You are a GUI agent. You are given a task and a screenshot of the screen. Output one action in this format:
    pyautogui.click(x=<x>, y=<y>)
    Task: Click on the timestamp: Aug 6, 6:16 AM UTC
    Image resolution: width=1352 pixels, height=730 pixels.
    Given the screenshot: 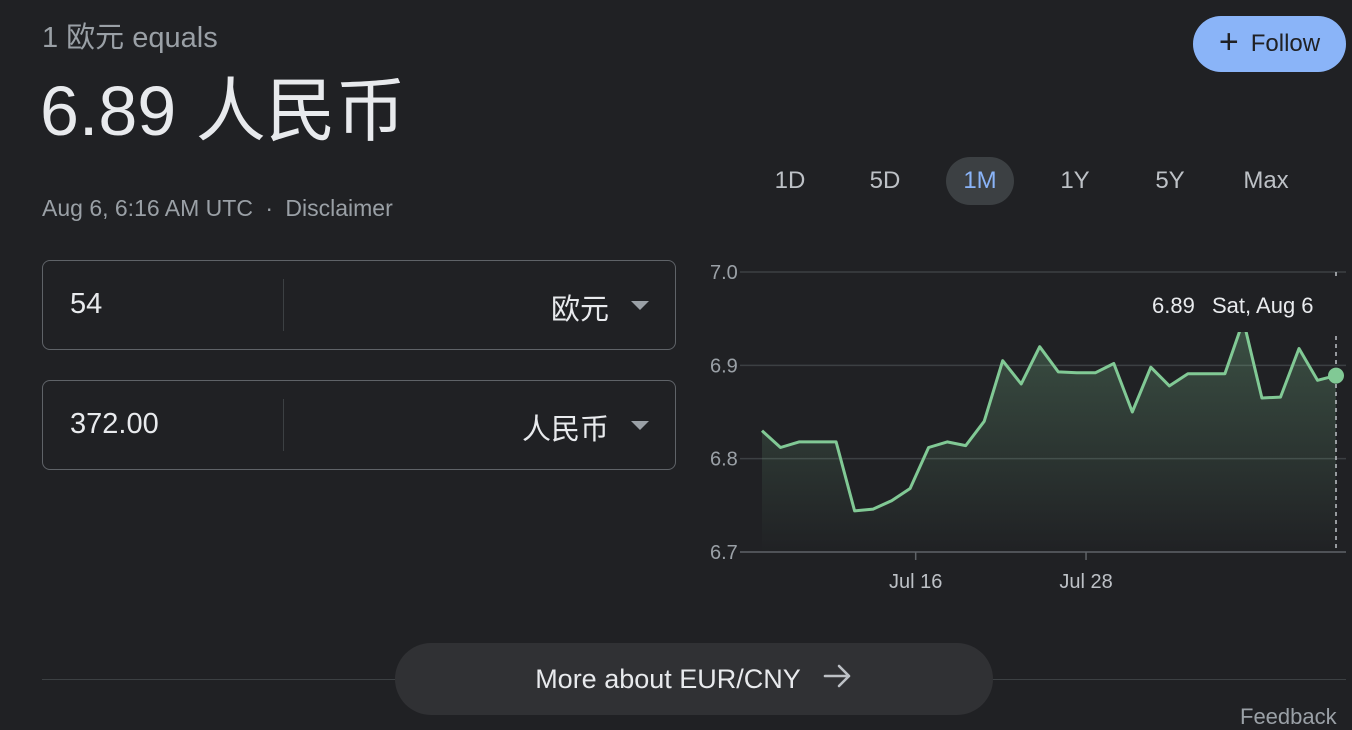 What is the action you would take?
    pyautogui.click(x=147, y=208)
    